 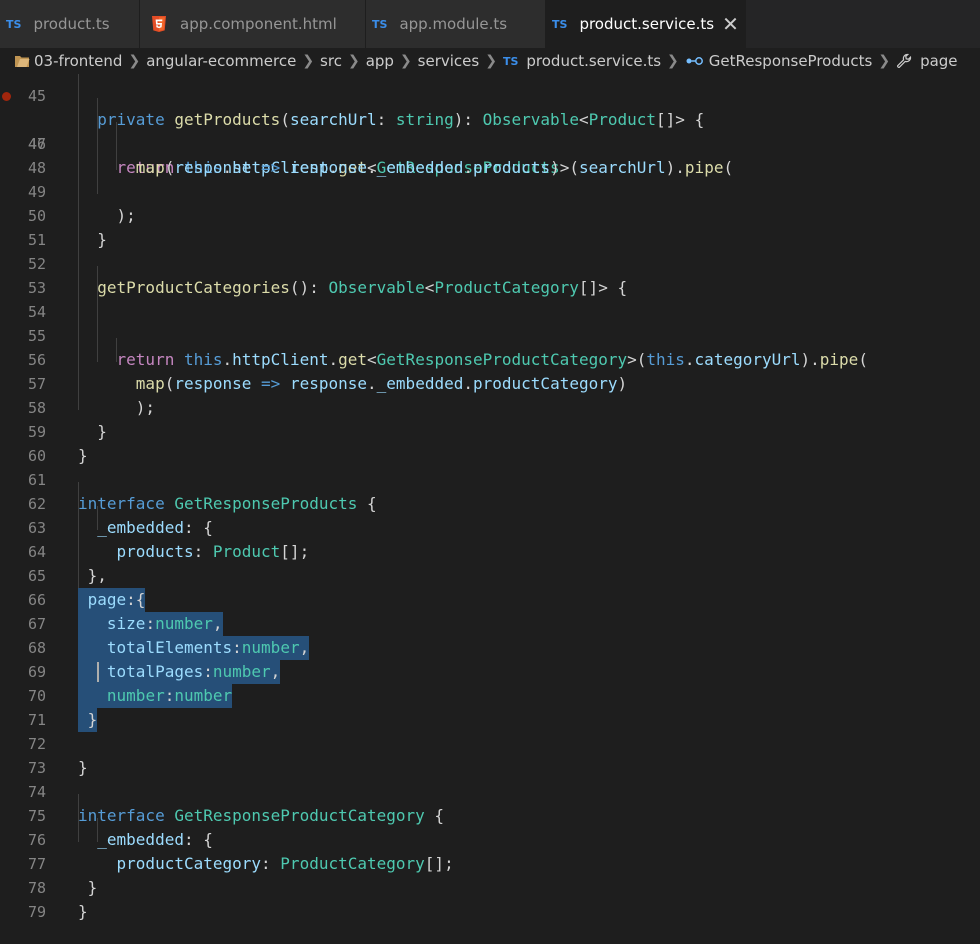 I want to click on tab-product-service-ts: TS product.service.ts ✕, so click(x=646, y=24).